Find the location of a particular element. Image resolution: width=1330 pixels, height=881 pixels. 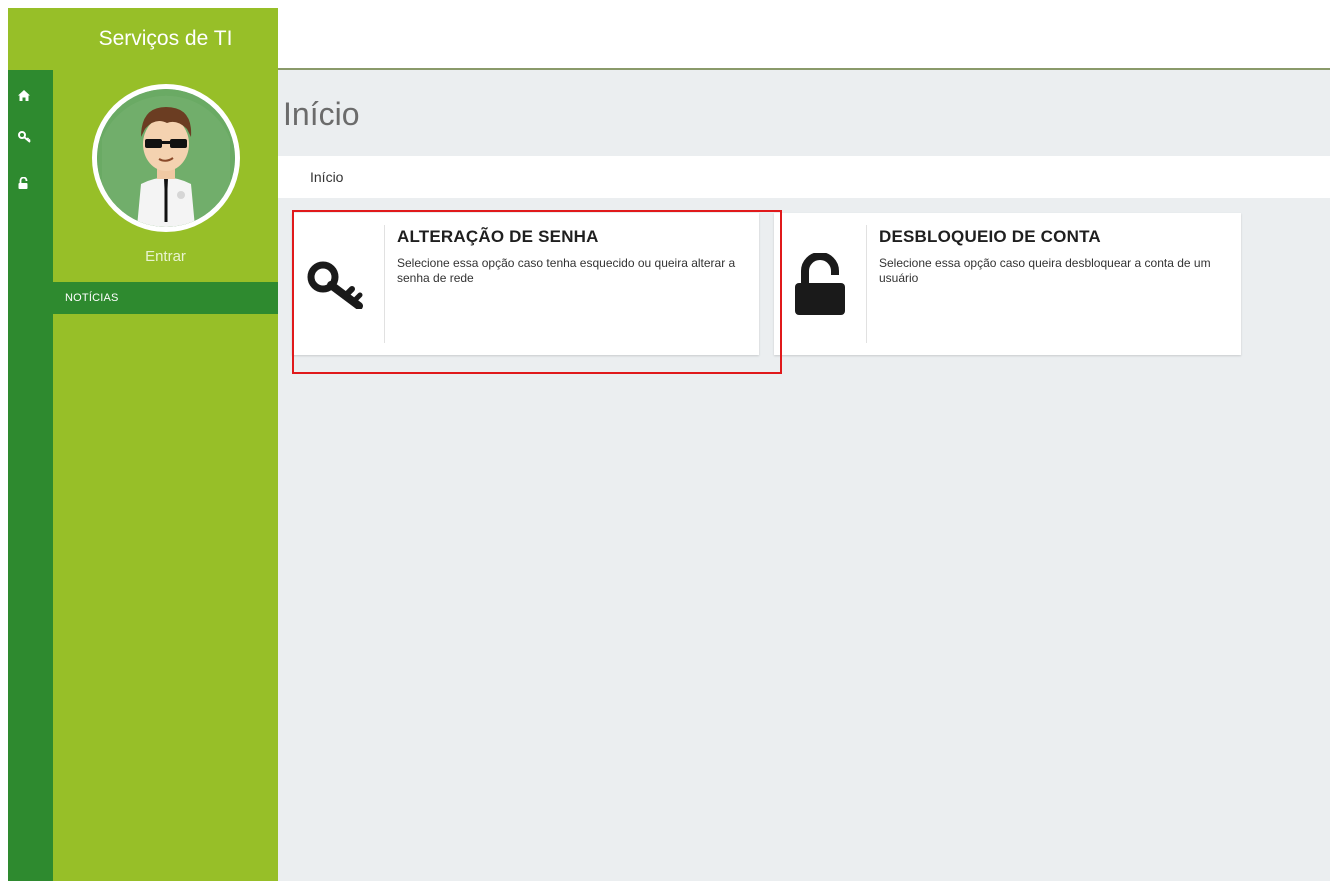

avatar-image is located at coordinates (166, 158).